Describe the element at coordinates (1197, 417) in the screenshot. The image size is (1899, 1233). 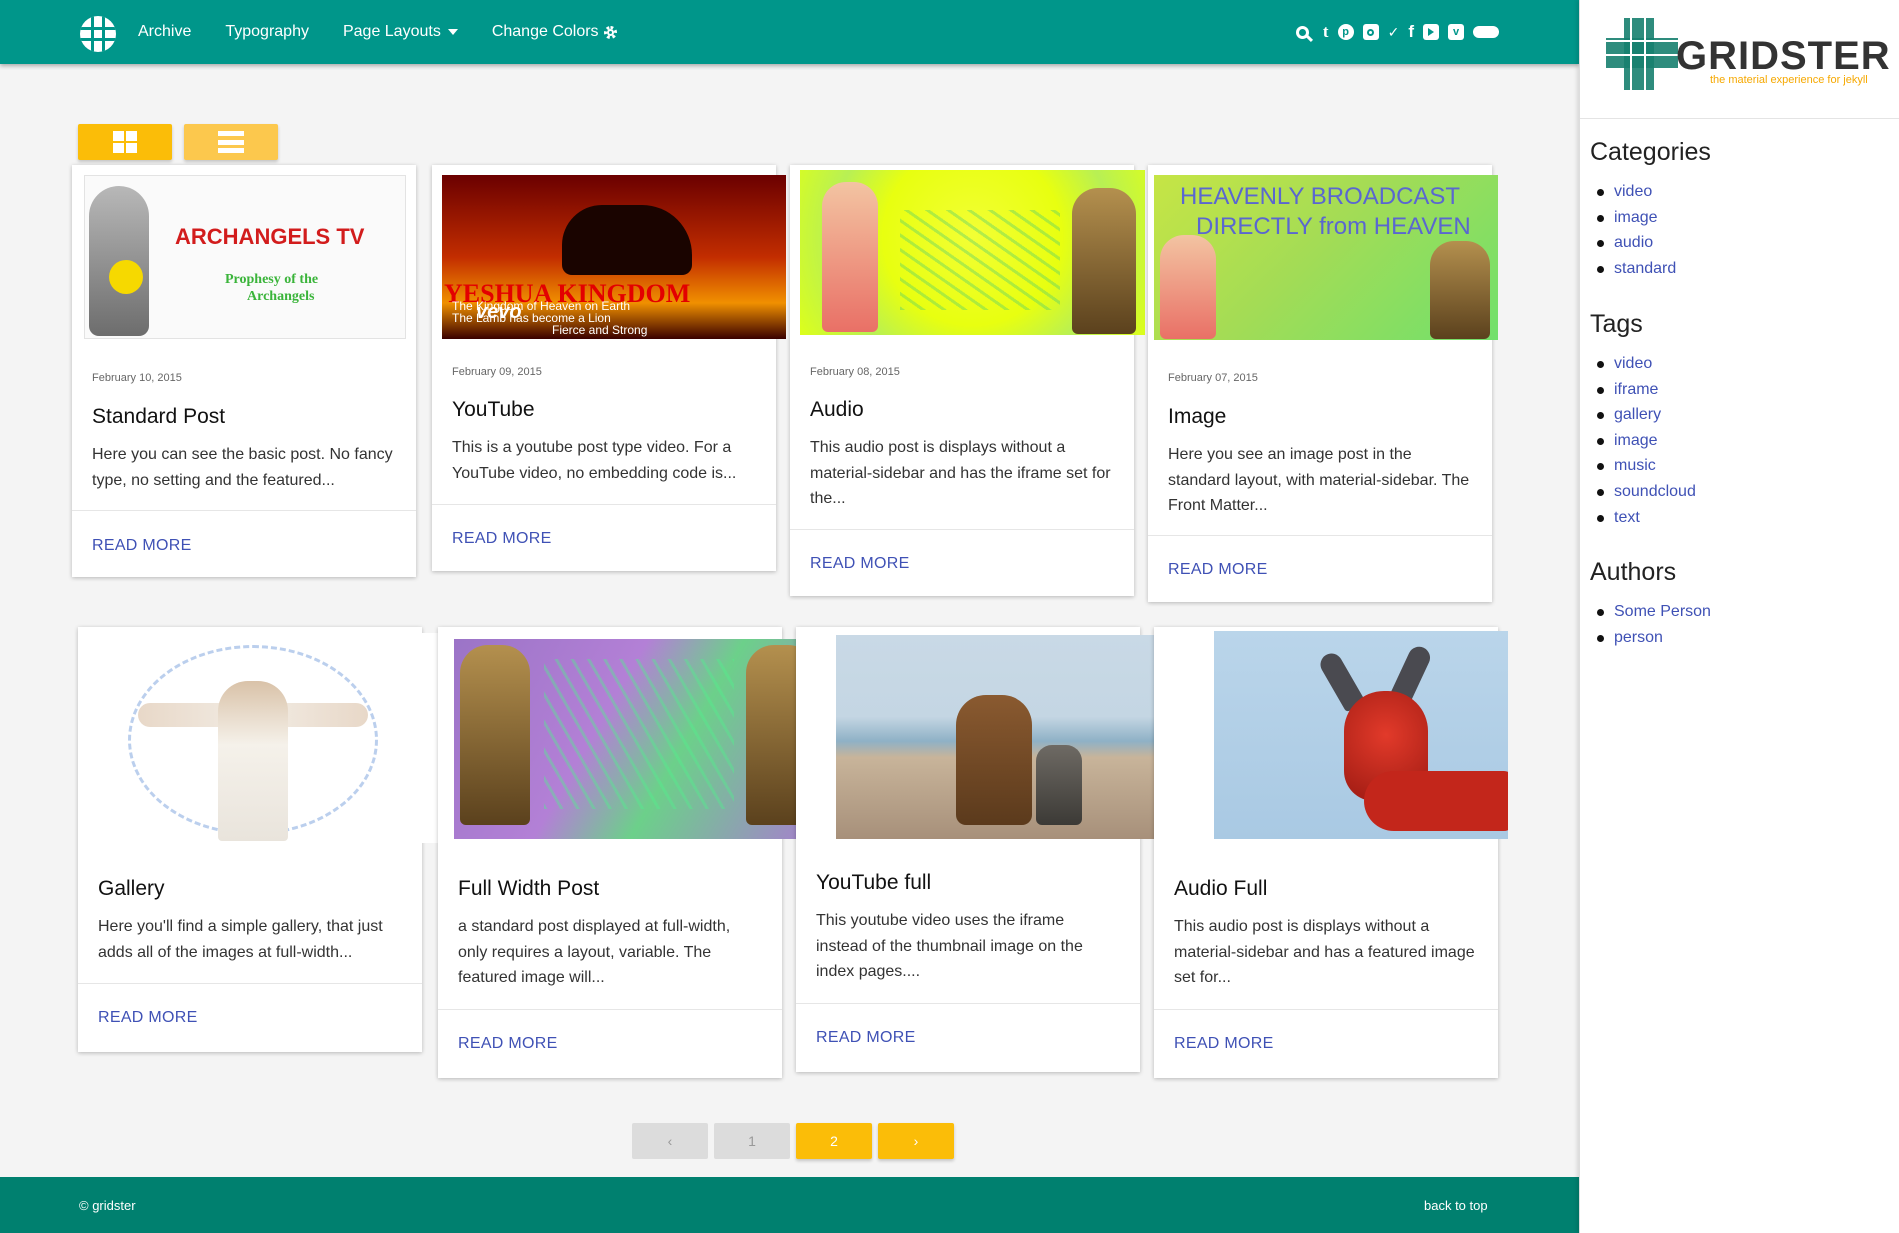
I see `post-title: Image` at that location.